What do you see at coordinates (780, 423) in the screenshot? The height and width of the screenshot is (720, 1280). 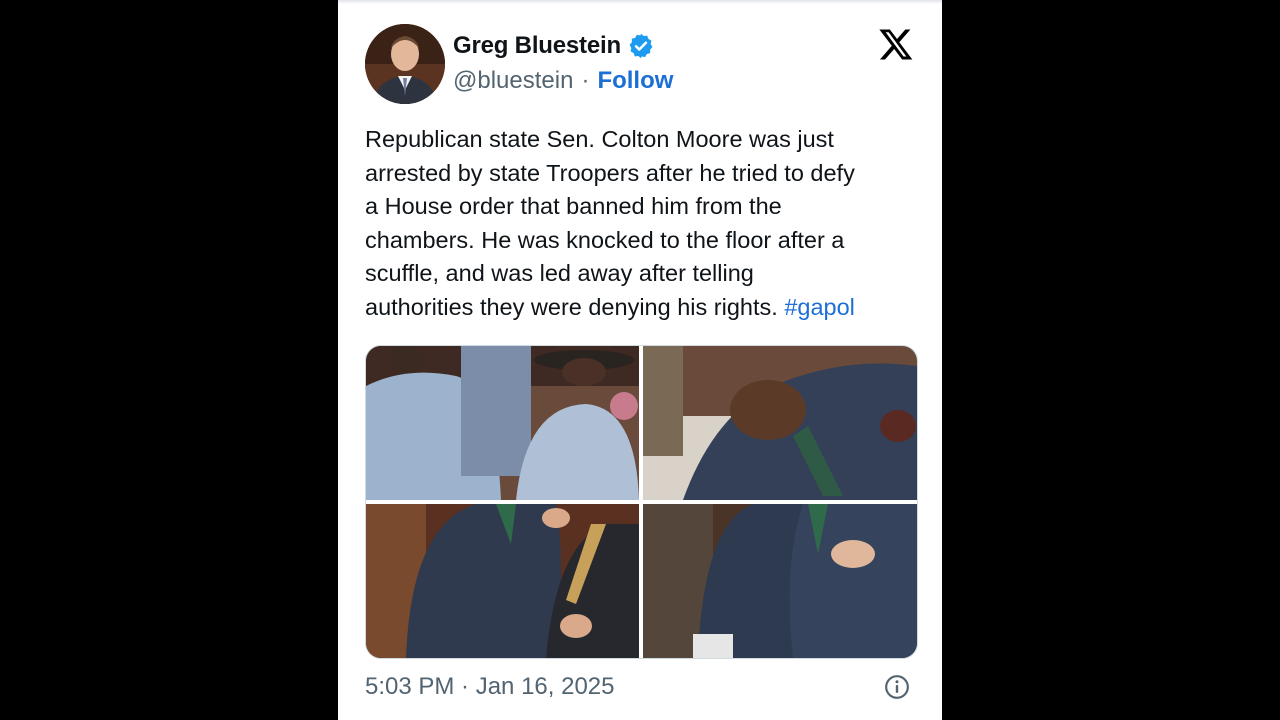 I see `photo-knocked-down` at bounding box center [780, 423].